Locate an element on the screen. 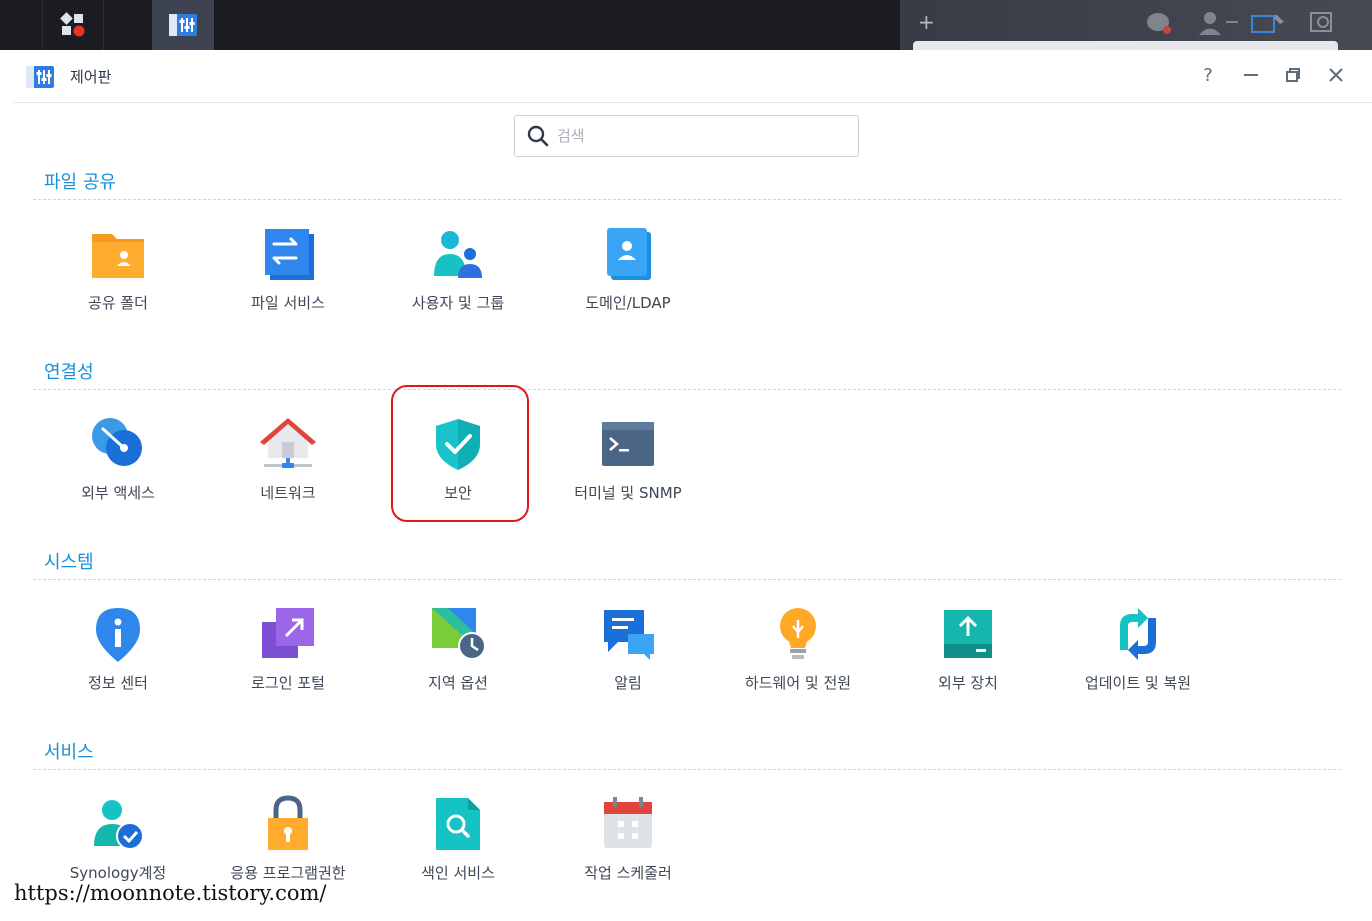 This screenshot has height=921, width=1372. item-info-center: 정보 센터 is located at coordinates (118, 645).